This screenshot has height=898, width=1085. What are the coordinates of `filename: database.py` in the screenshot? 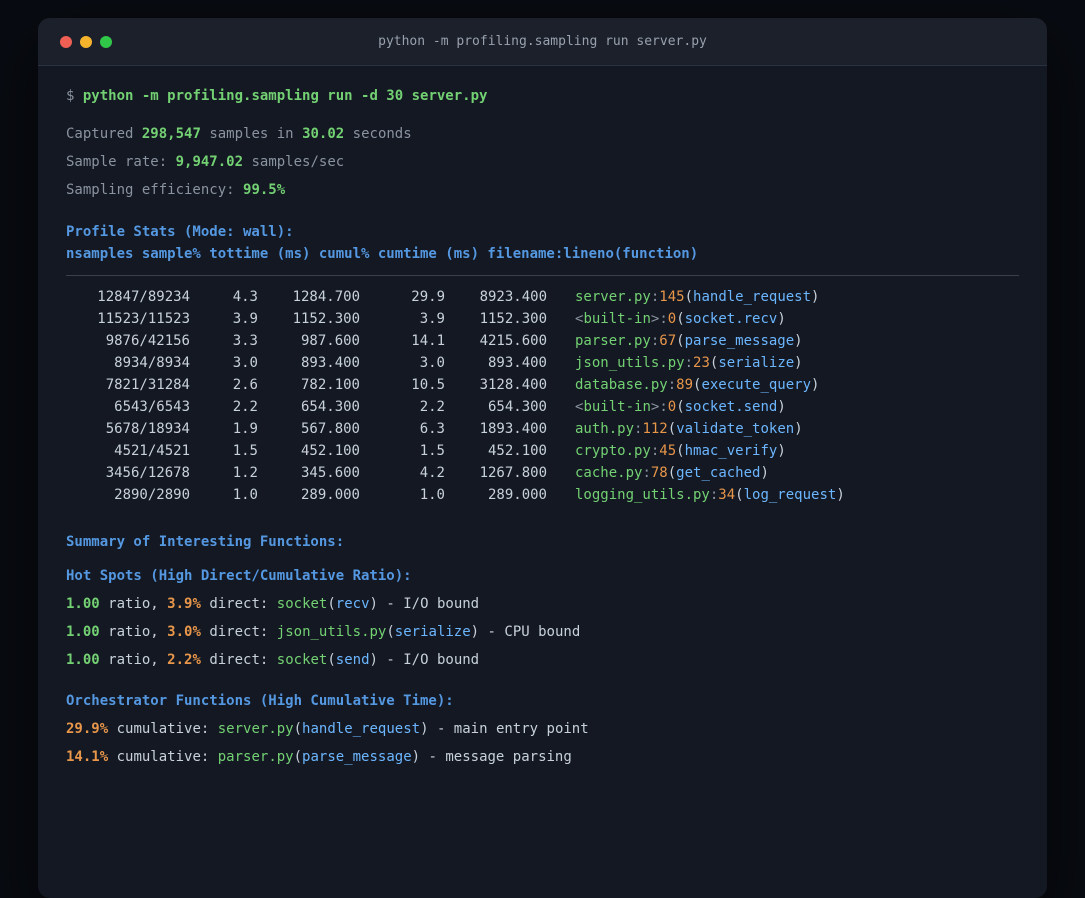 It's located at (621, 385).